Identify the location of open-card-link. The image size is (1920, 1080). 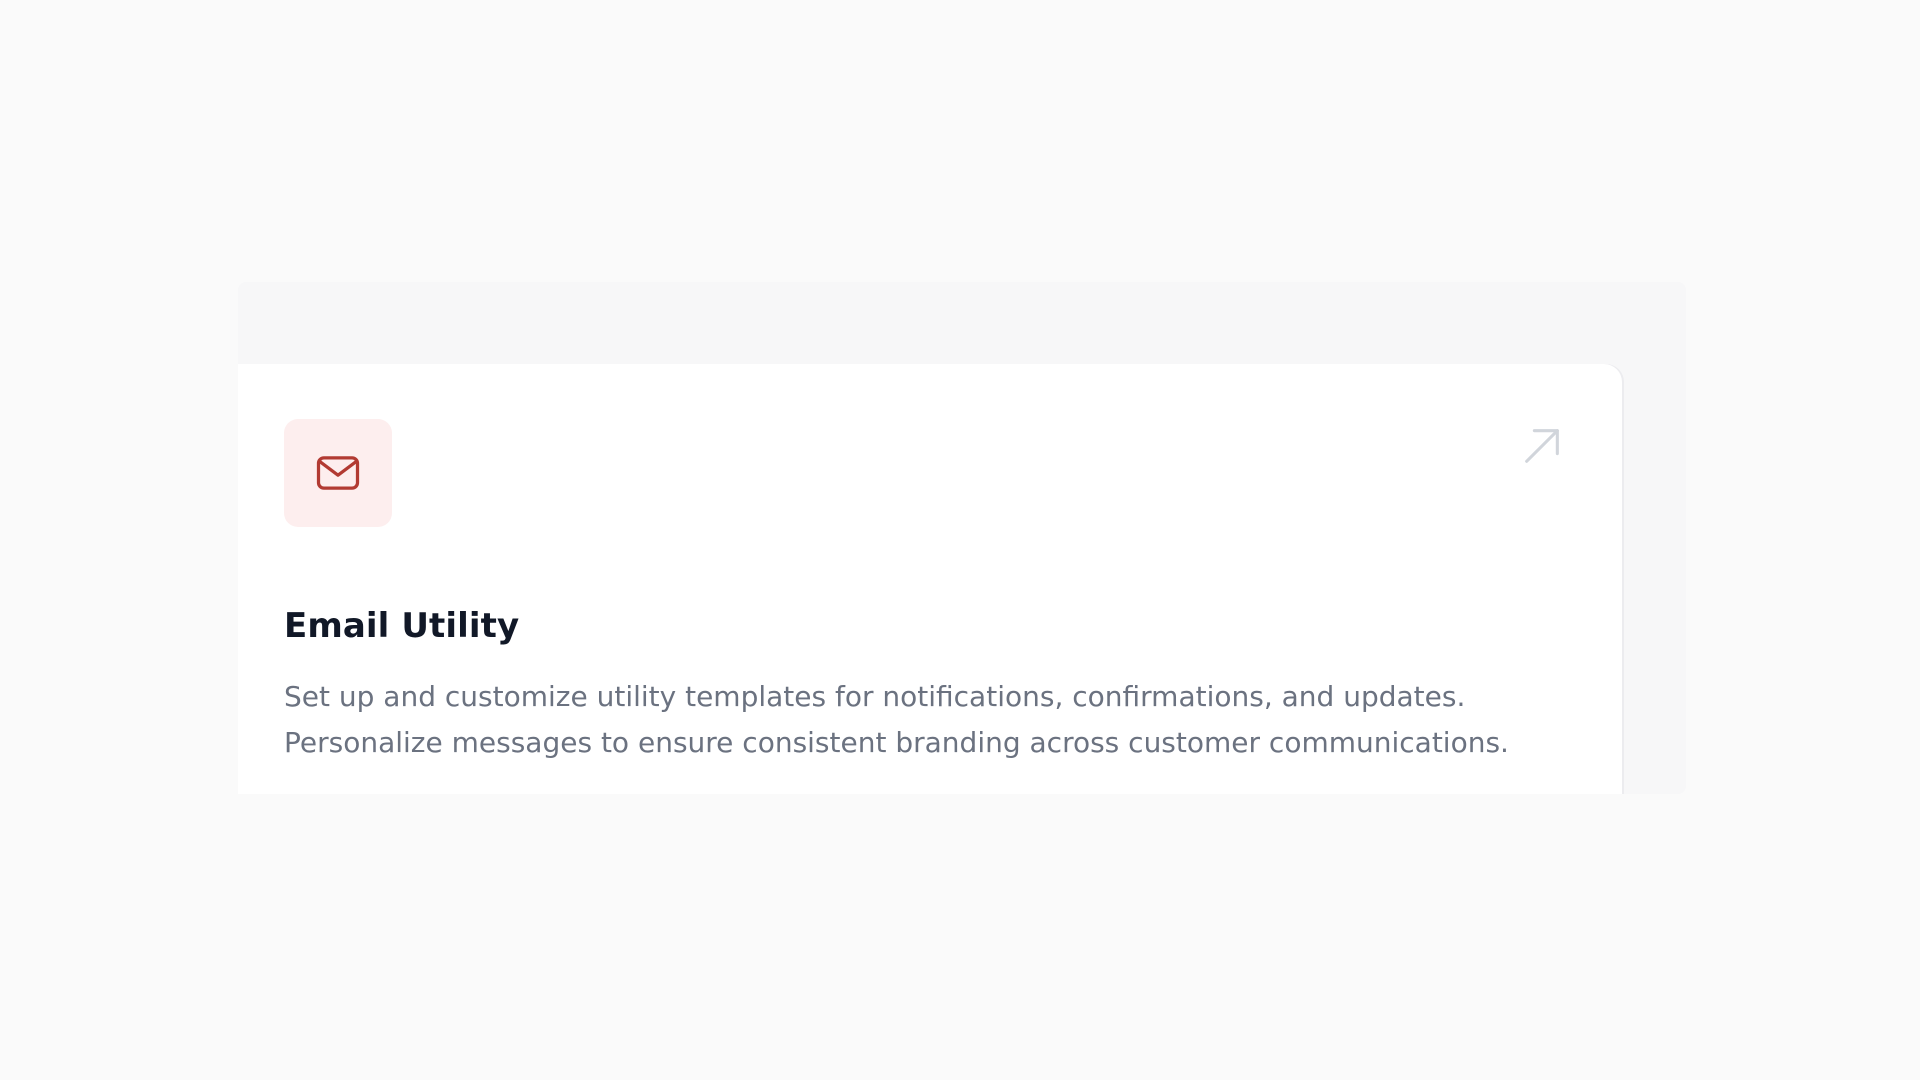
(1542, 446).